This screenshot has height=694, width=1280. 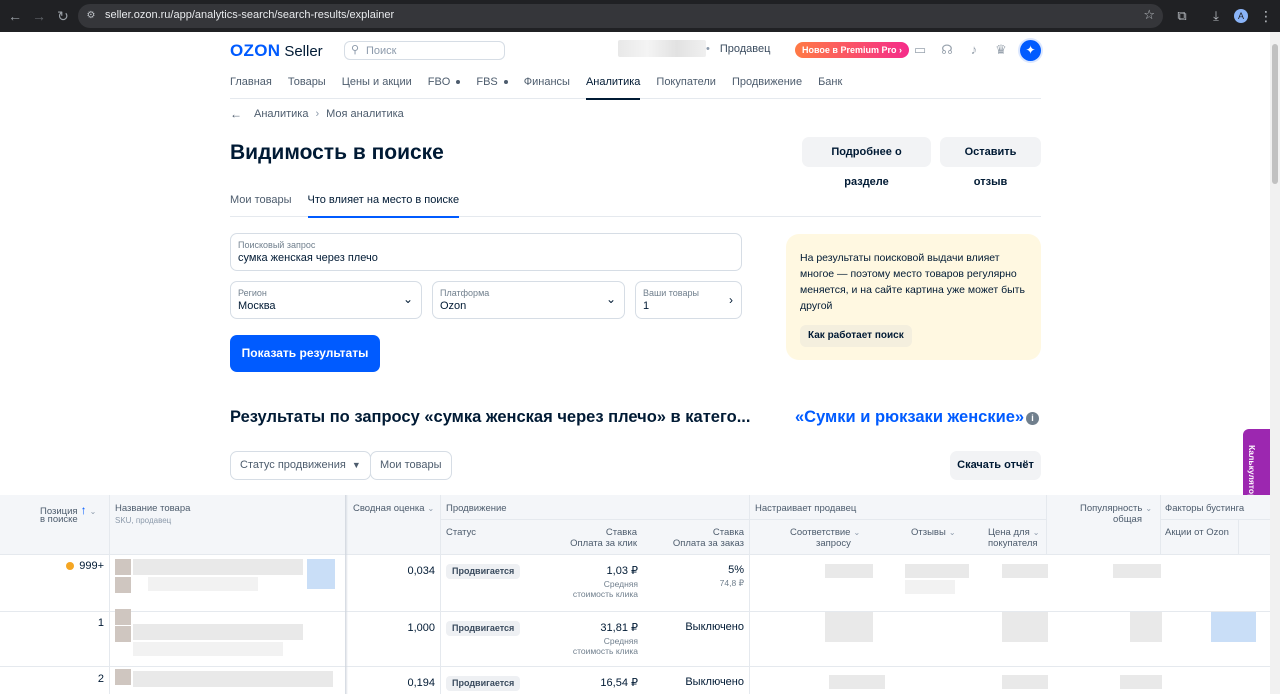 I want to click on row-position: 999+, so click(x=72, y=566).